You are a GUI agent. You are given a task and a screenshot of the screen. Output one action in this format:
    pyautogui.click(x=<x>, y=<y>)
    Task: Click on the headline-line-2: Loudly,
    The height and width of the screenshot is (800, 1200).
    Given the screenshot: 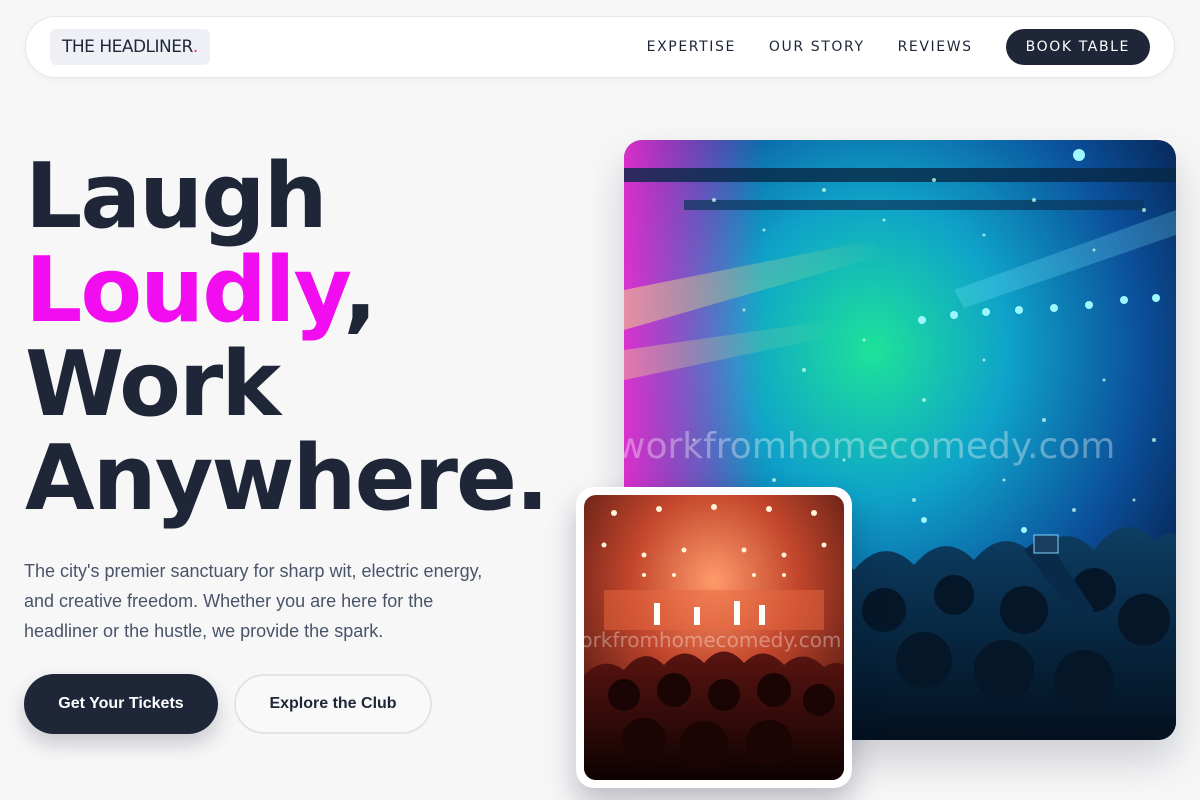 What is the action you would take?
    pyautogui.click(x=286, y=291)
    